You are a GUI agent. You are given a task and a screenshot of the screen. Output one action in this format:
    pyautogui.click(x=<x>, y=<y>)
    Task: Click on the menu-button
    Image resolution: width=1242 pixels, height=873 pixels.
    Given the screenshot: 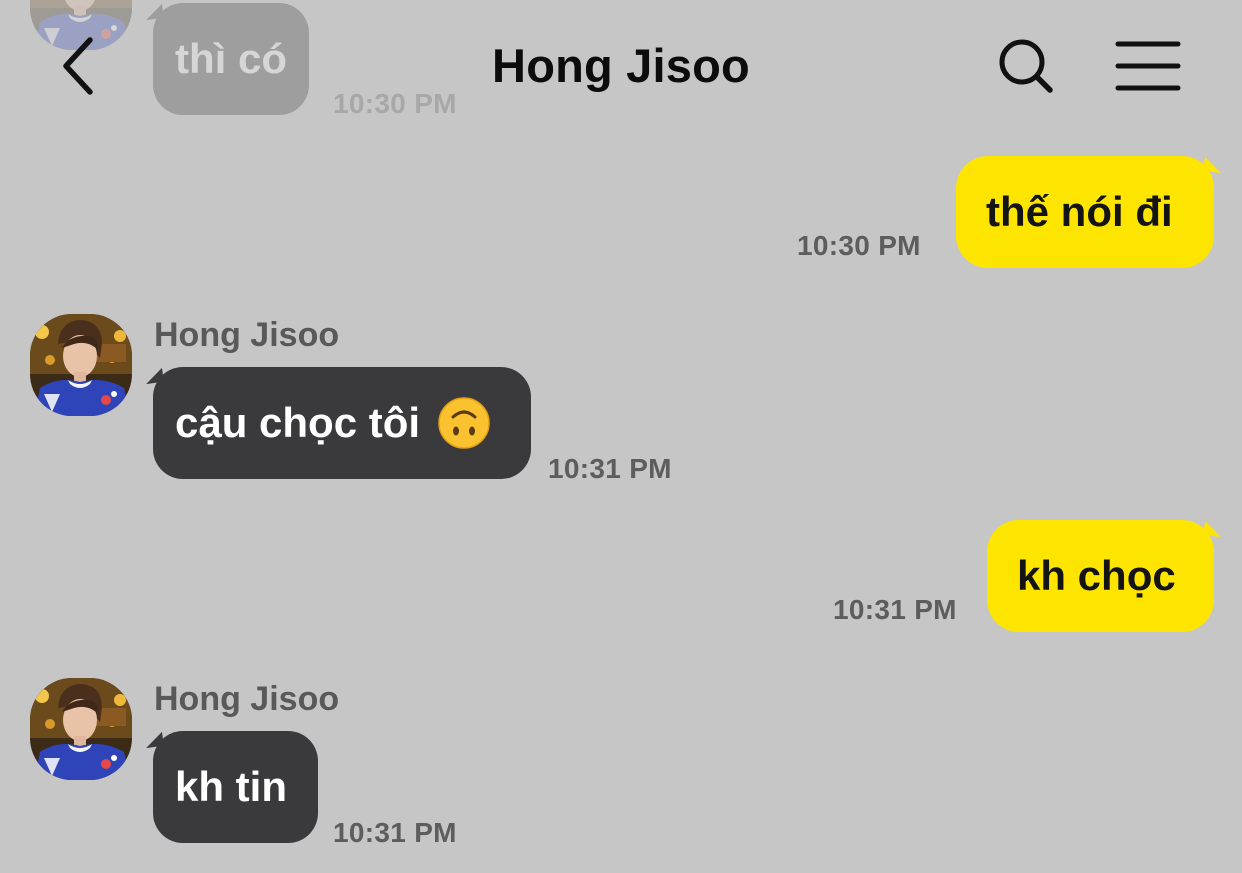 What is the action you would take?
    pyautogui.click(x=1148, y=66)
    